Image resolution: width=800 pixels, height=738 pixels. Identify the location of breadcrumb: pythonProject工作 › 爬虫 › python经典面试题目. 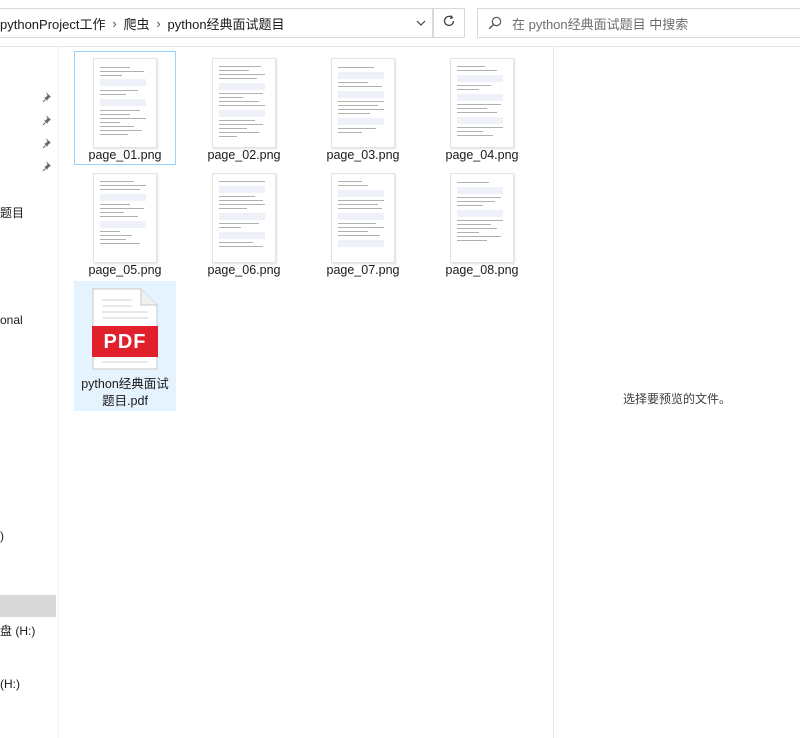
(142, 23).